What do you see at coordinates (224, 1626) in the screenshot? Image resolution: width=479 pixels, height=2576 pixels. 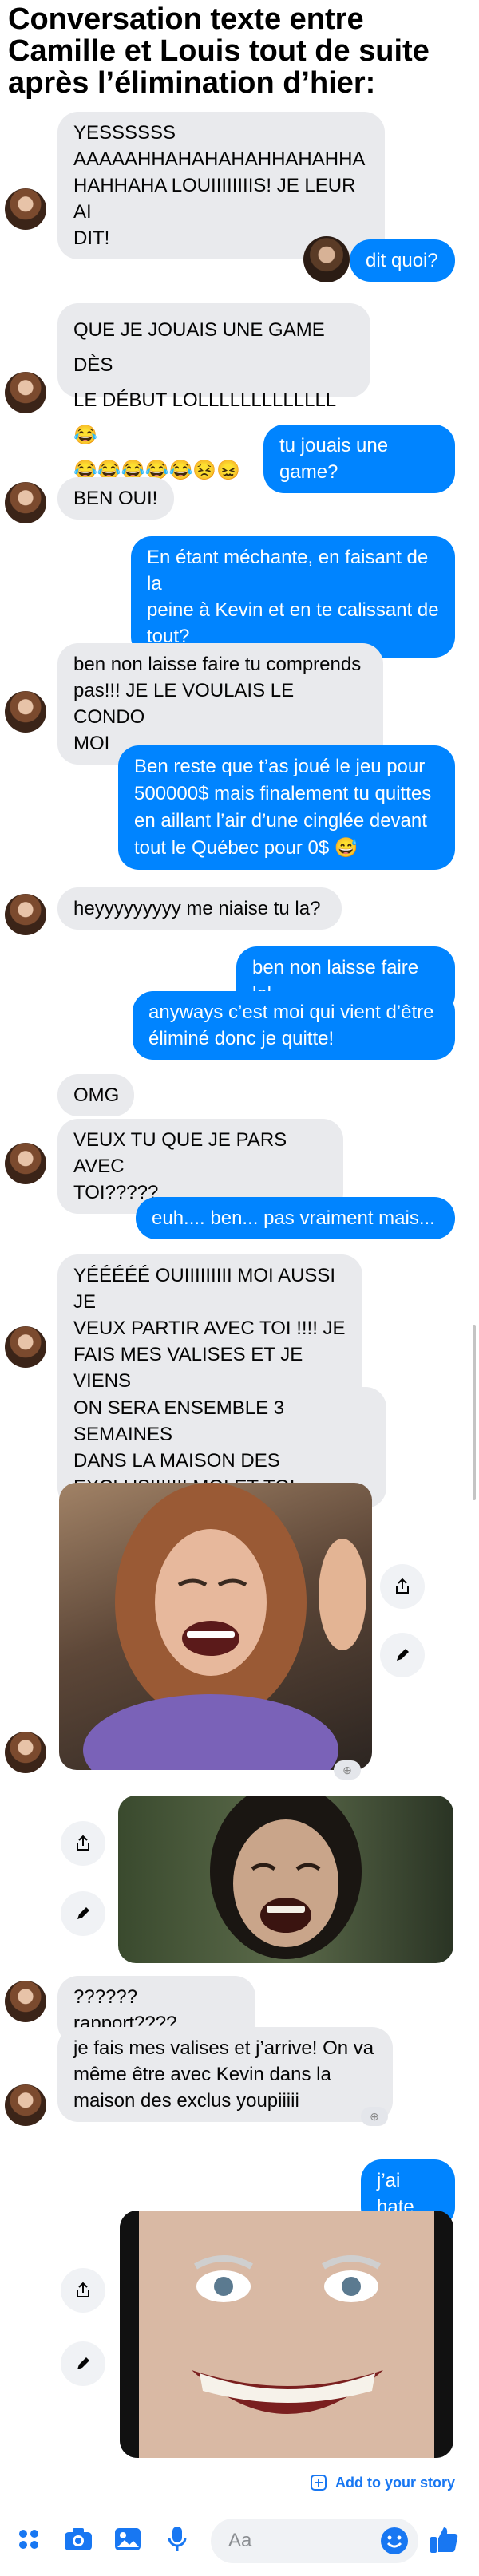 I see `laughing-woman-illustration` at bounding box center [224, 1626].